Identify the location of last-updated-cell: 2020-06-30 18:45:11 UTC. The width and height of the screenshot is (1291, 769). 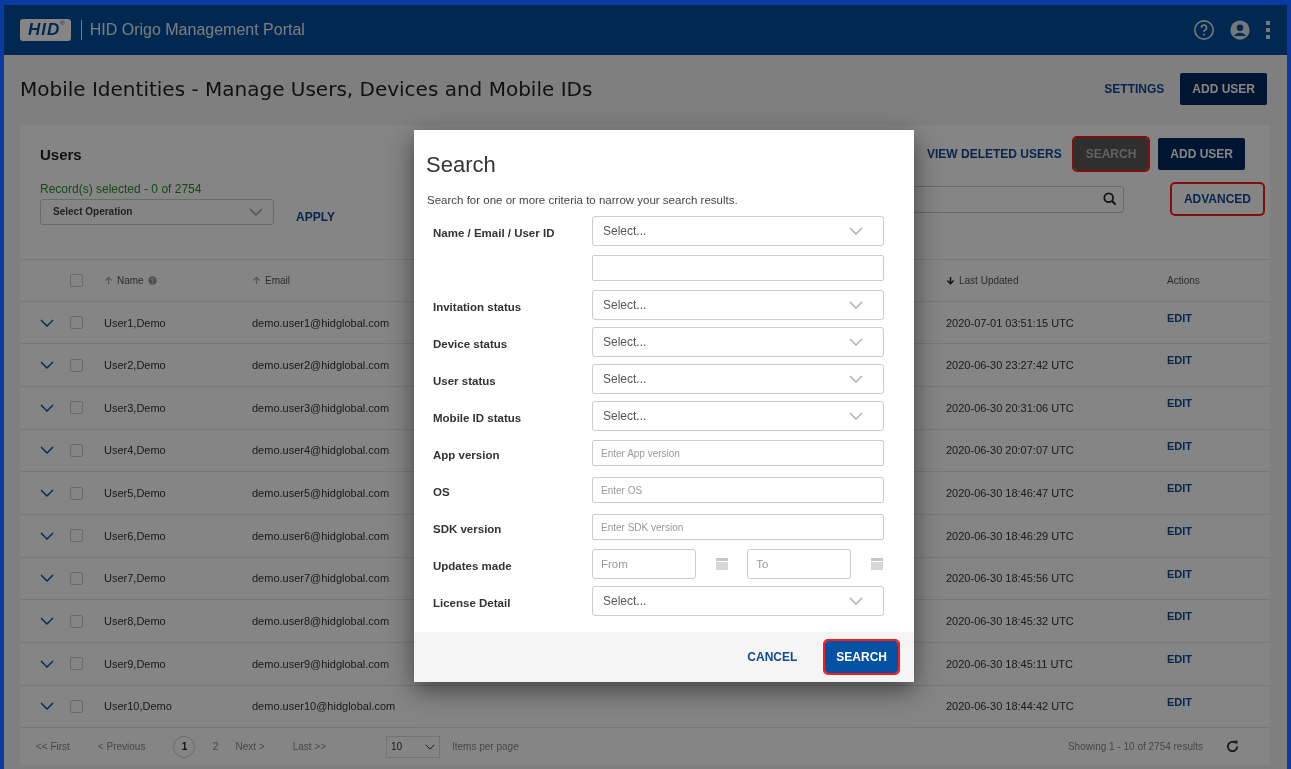
(1009, 663).